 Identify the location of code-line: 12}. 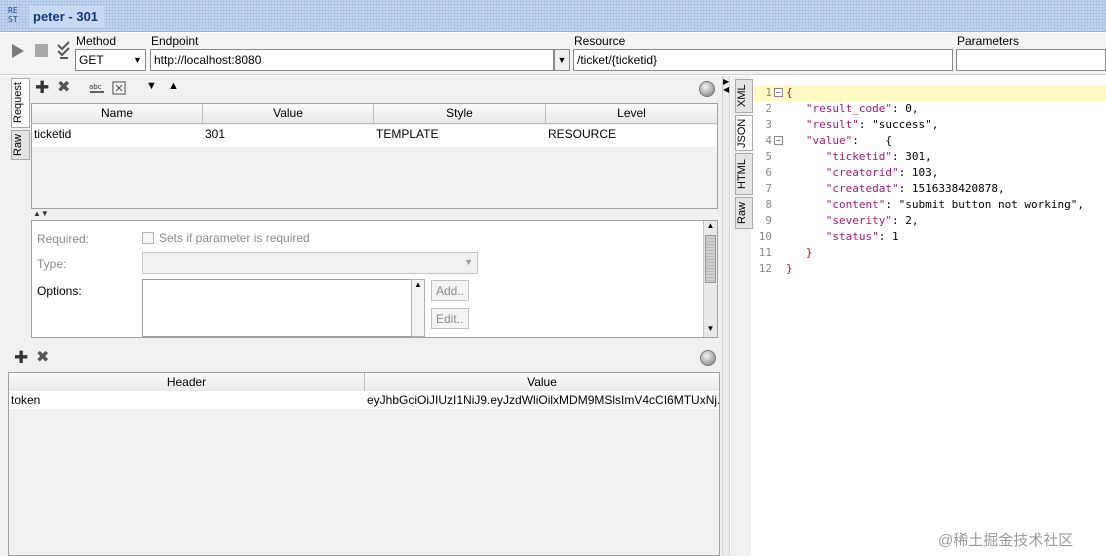
(930, 269).